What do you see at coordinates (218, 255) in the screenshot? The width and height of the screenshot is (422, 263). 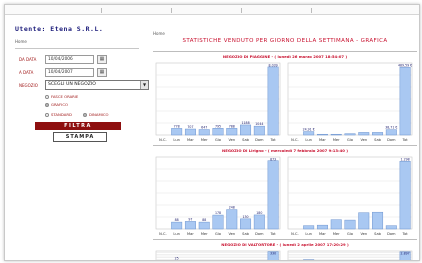 I see `bar-chart: 25 330` at bounding box center [218, 255].